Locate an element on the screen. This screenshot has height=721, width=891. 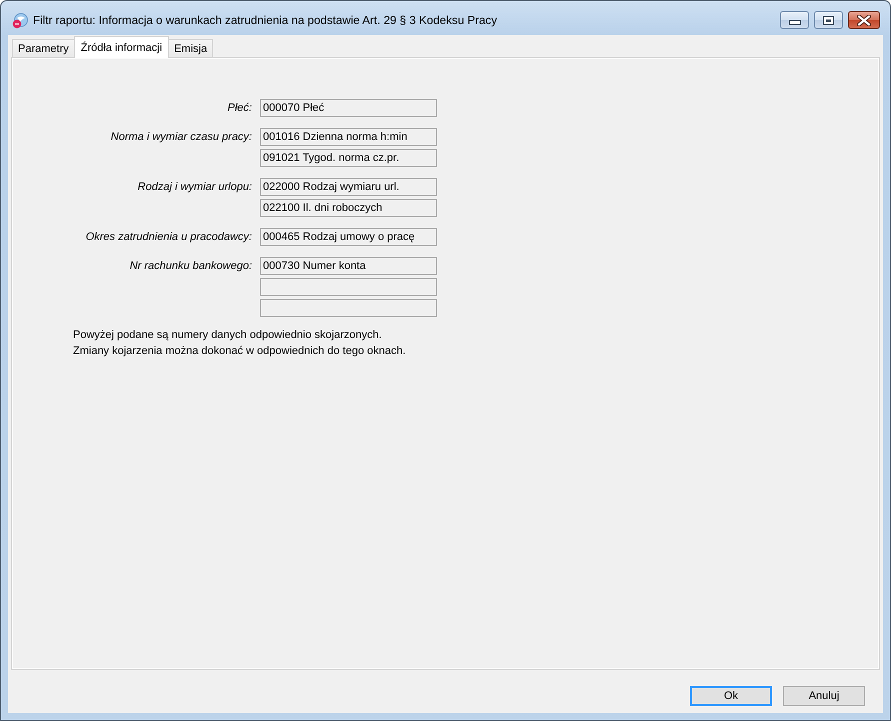
source-field: 001016 Dzienna norma h:min is located at coordinates (348, 137).